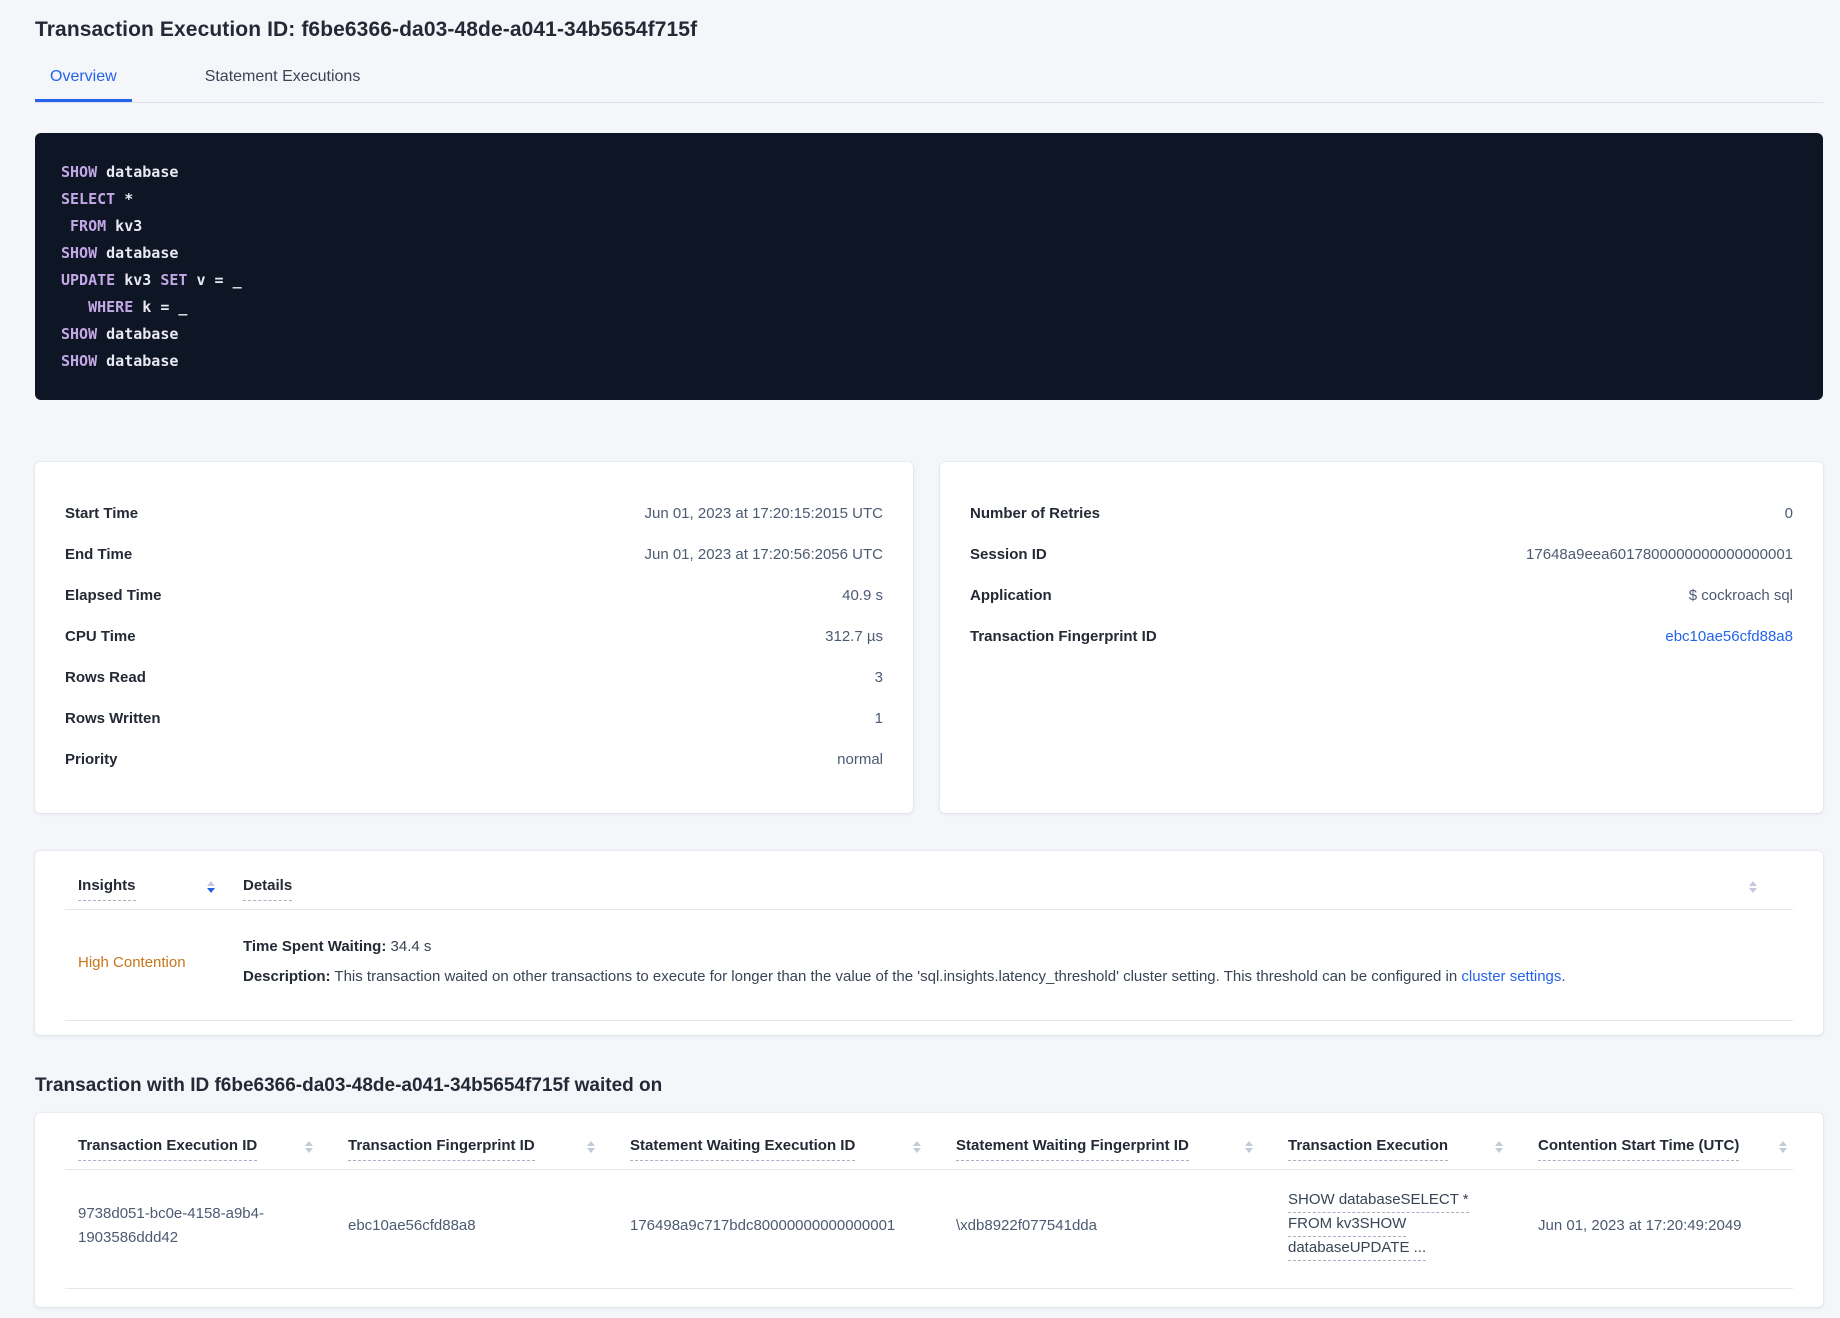 The width and height of the screenshot is (1840, 1318). What do you see at coordinates (743, 1149) in the screenshot?
I see `column-header-label: Statement Waiting Execution ID` at bounding box center [743, 1149].